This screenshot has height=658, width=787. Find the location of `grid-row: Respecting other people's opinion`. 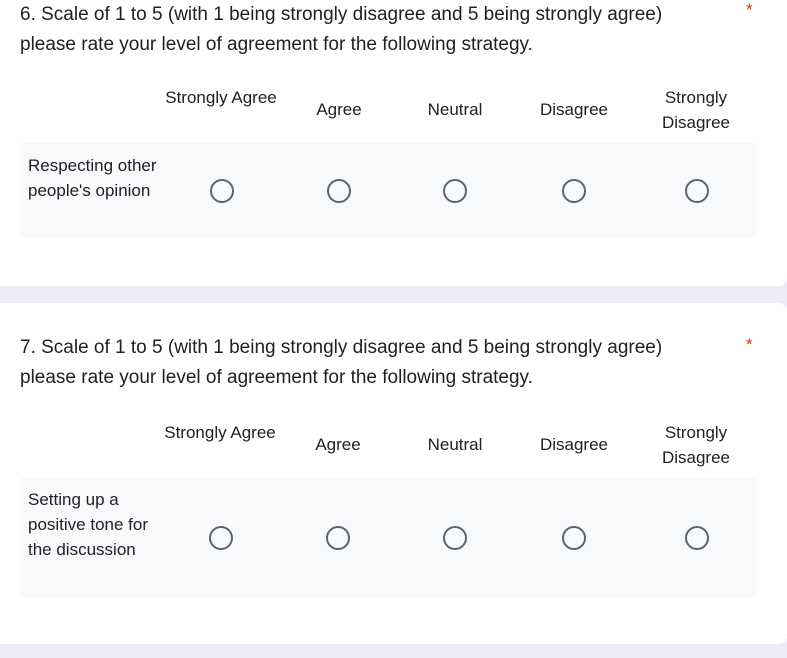

grid-row: Respecting other people's opinion is located at coordinates (388, 190).